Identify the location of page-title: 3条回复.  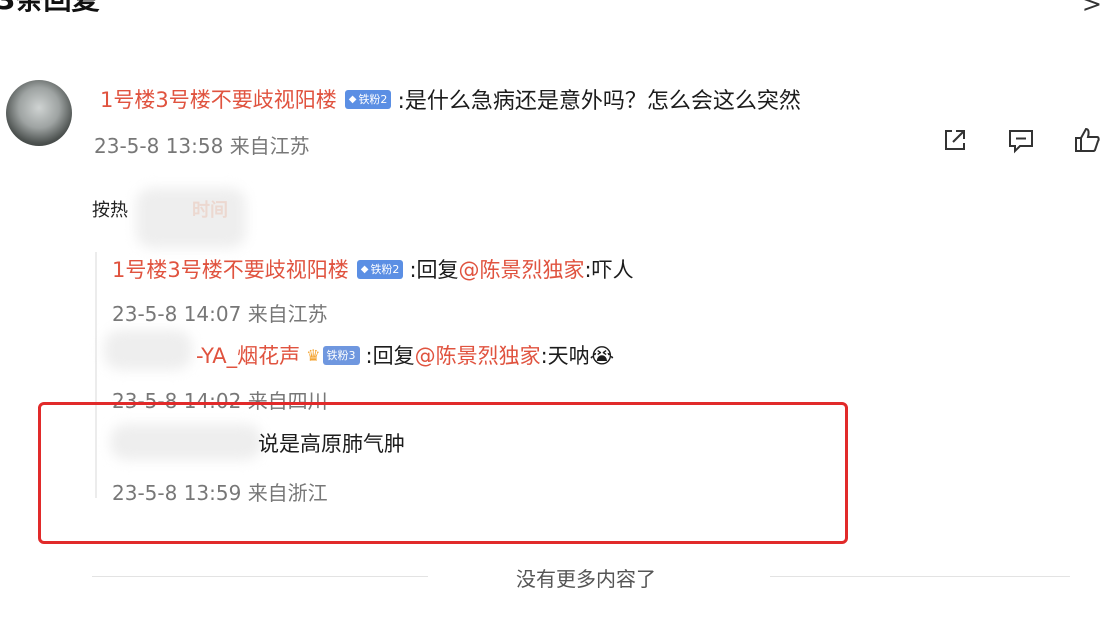
(49, 9).